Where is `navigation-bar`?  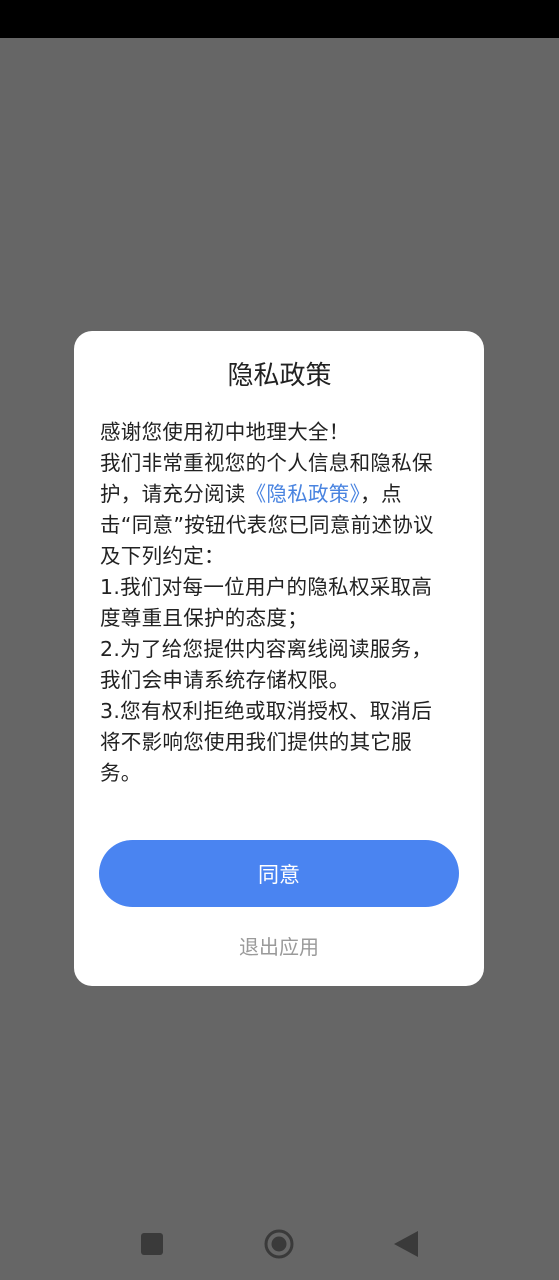
navigation-bar is located at coordinates (279, 1240).